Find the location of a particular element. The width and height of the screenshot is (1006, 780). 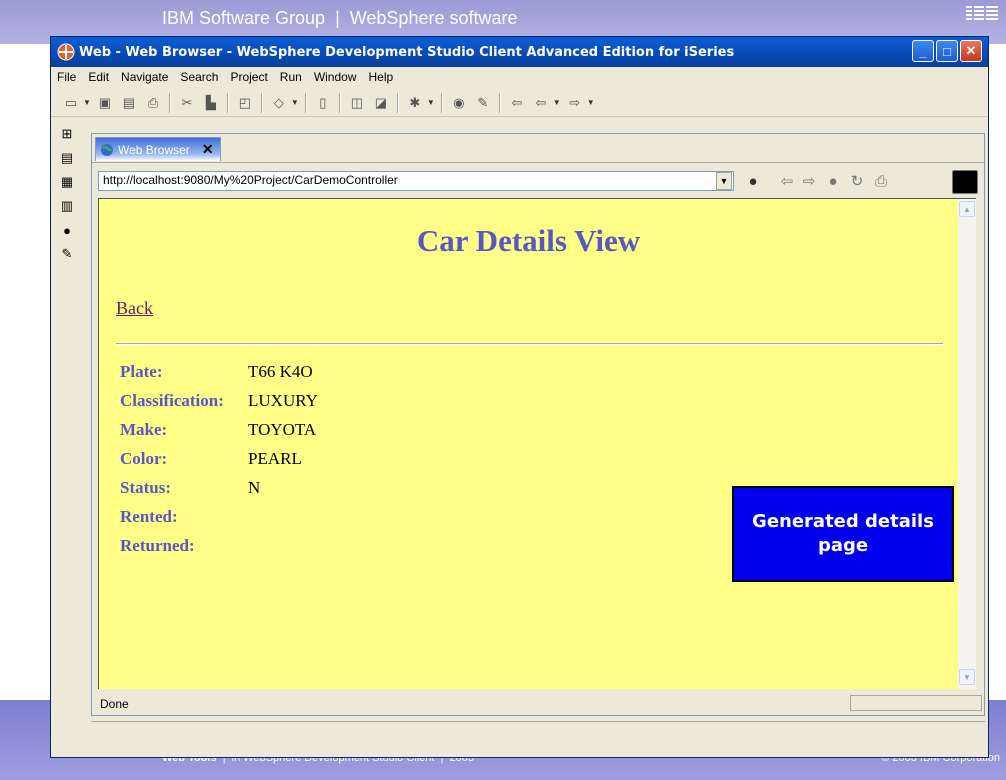

new-icon: ▭ is located at coordinates (71, 103).